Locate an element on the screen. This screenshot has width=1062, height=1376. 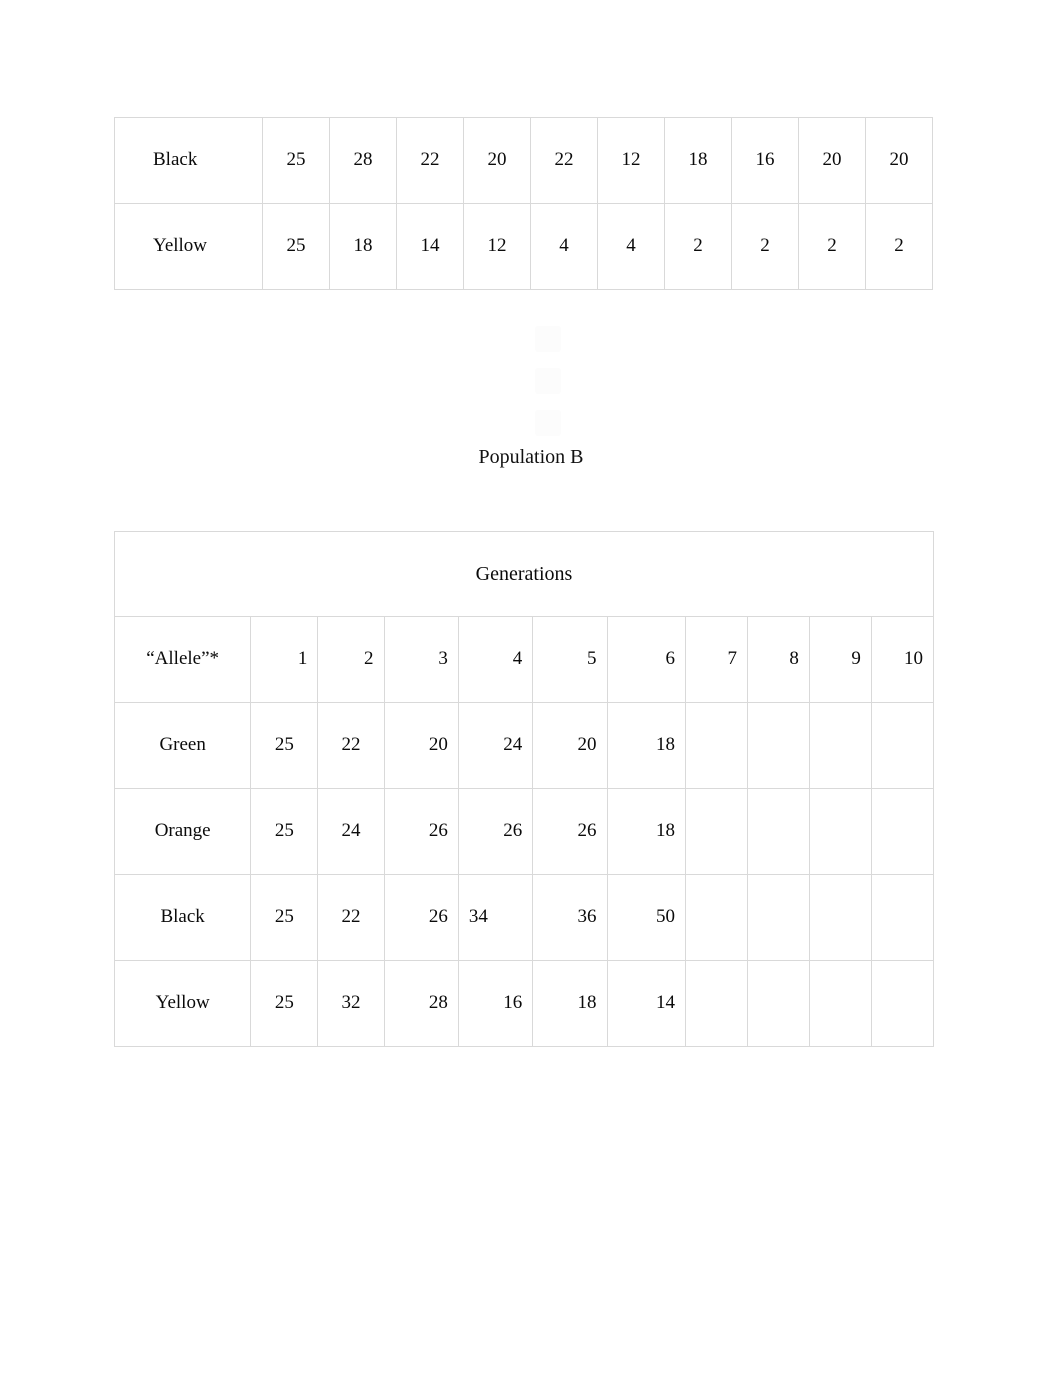
generation-column-header: 9 is located at coordinates (840, 659).